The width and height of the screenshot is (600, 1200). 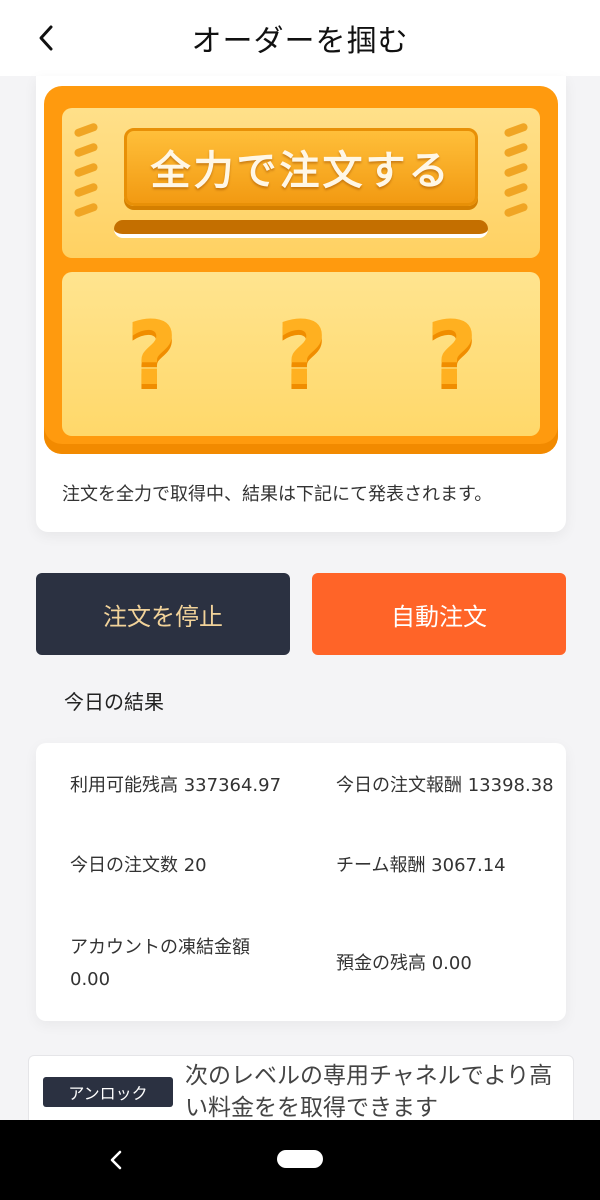 I want to click on page-title: オーダーを掴む, so click(x=300, y=41).